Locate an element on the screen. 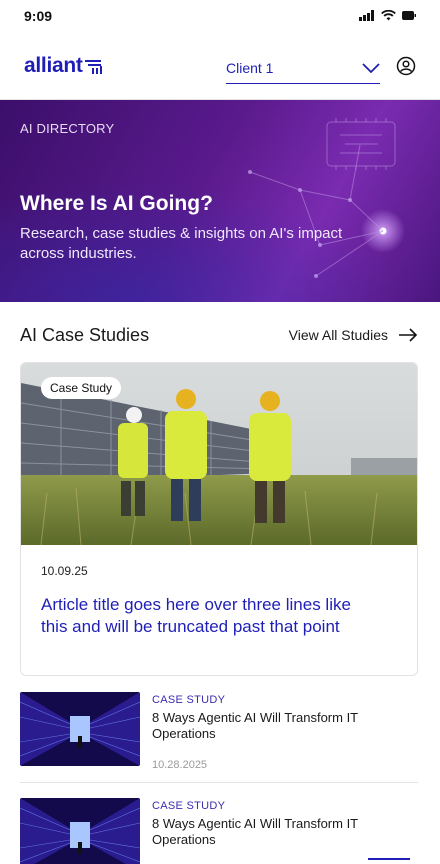 The image size is (440, 864). featured-date: 10.09.25 is located at coordinates (64, 571).